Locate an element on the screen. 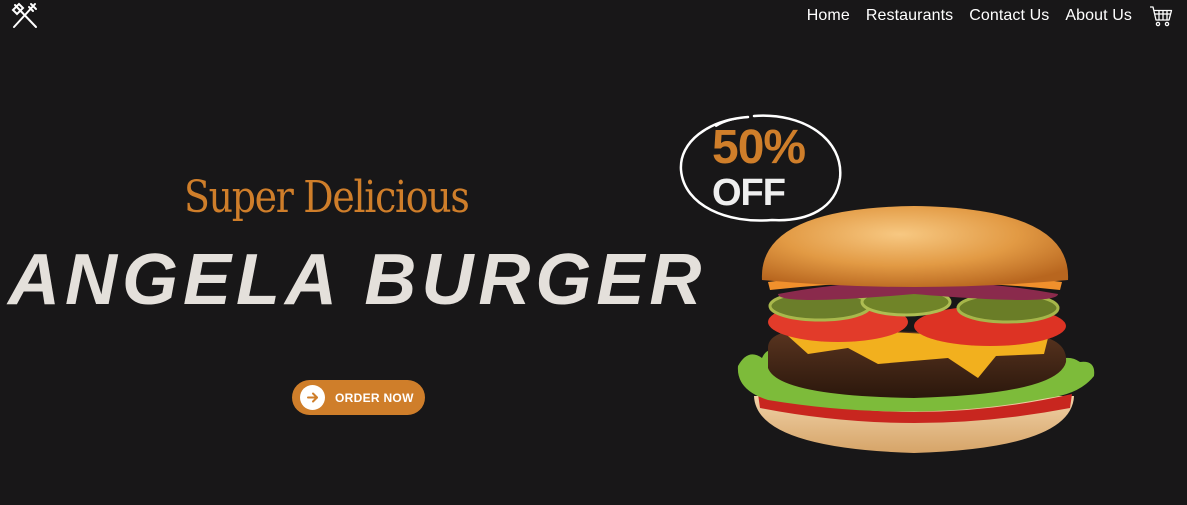  hero-tagline: Super Delicious is located at coordinates (327, 197).